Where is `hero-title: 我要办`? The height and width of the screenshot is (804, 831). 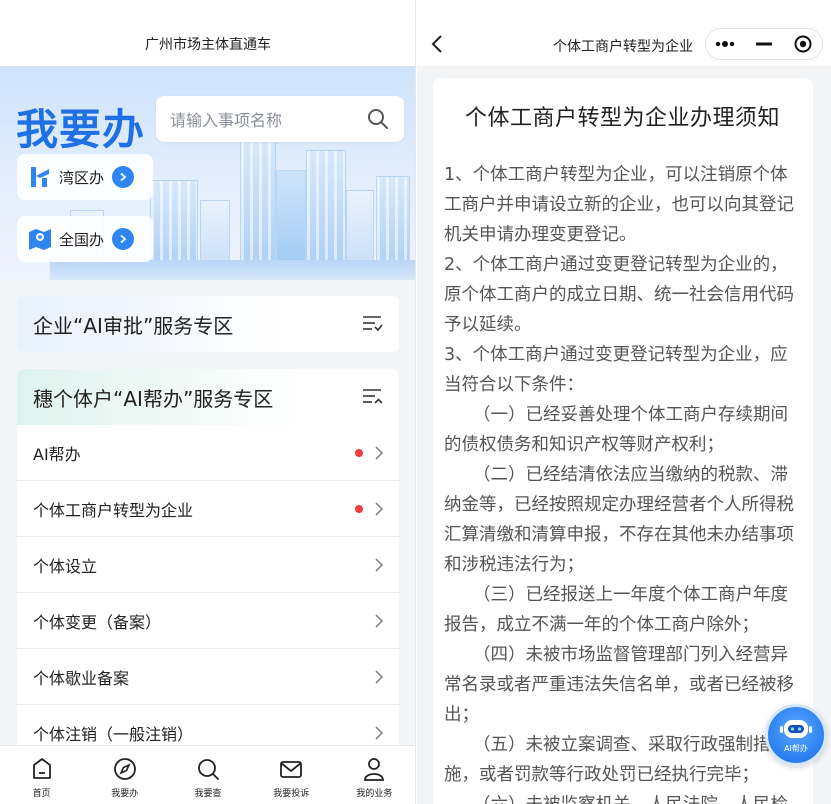
hero-title: 我要办 is located at coordinates (81, 129).